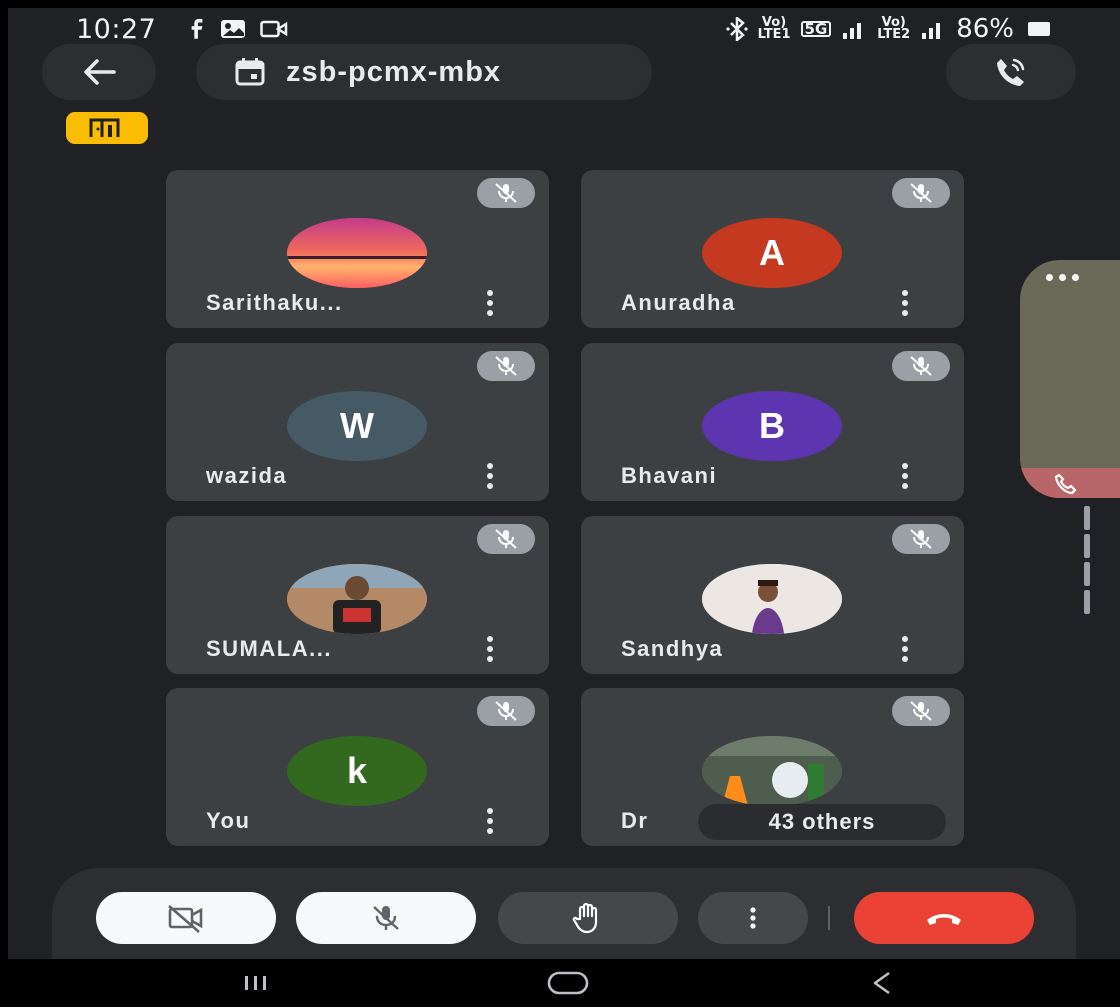 The image size is (1120, 1007). Describe the element at coordinates (357, 426) in the screenshot. I see `avatar: W` at that location.